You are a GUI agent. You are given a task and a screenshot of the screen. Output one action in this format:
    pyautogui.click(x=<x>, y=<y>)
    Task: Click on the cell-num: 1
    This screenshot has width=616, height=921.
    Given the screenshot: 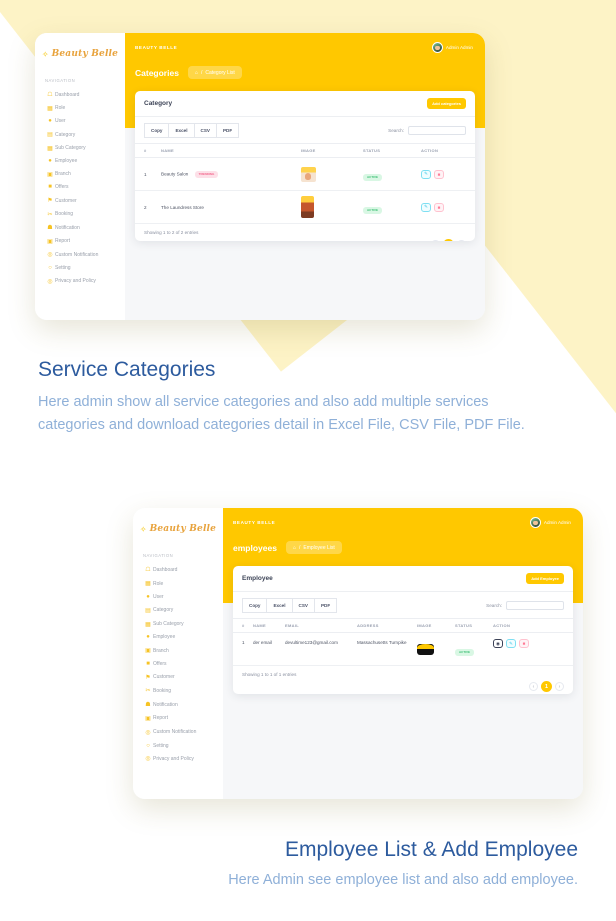 What is the action you would take?
    pyautogui.click(x=243, y=649)
    